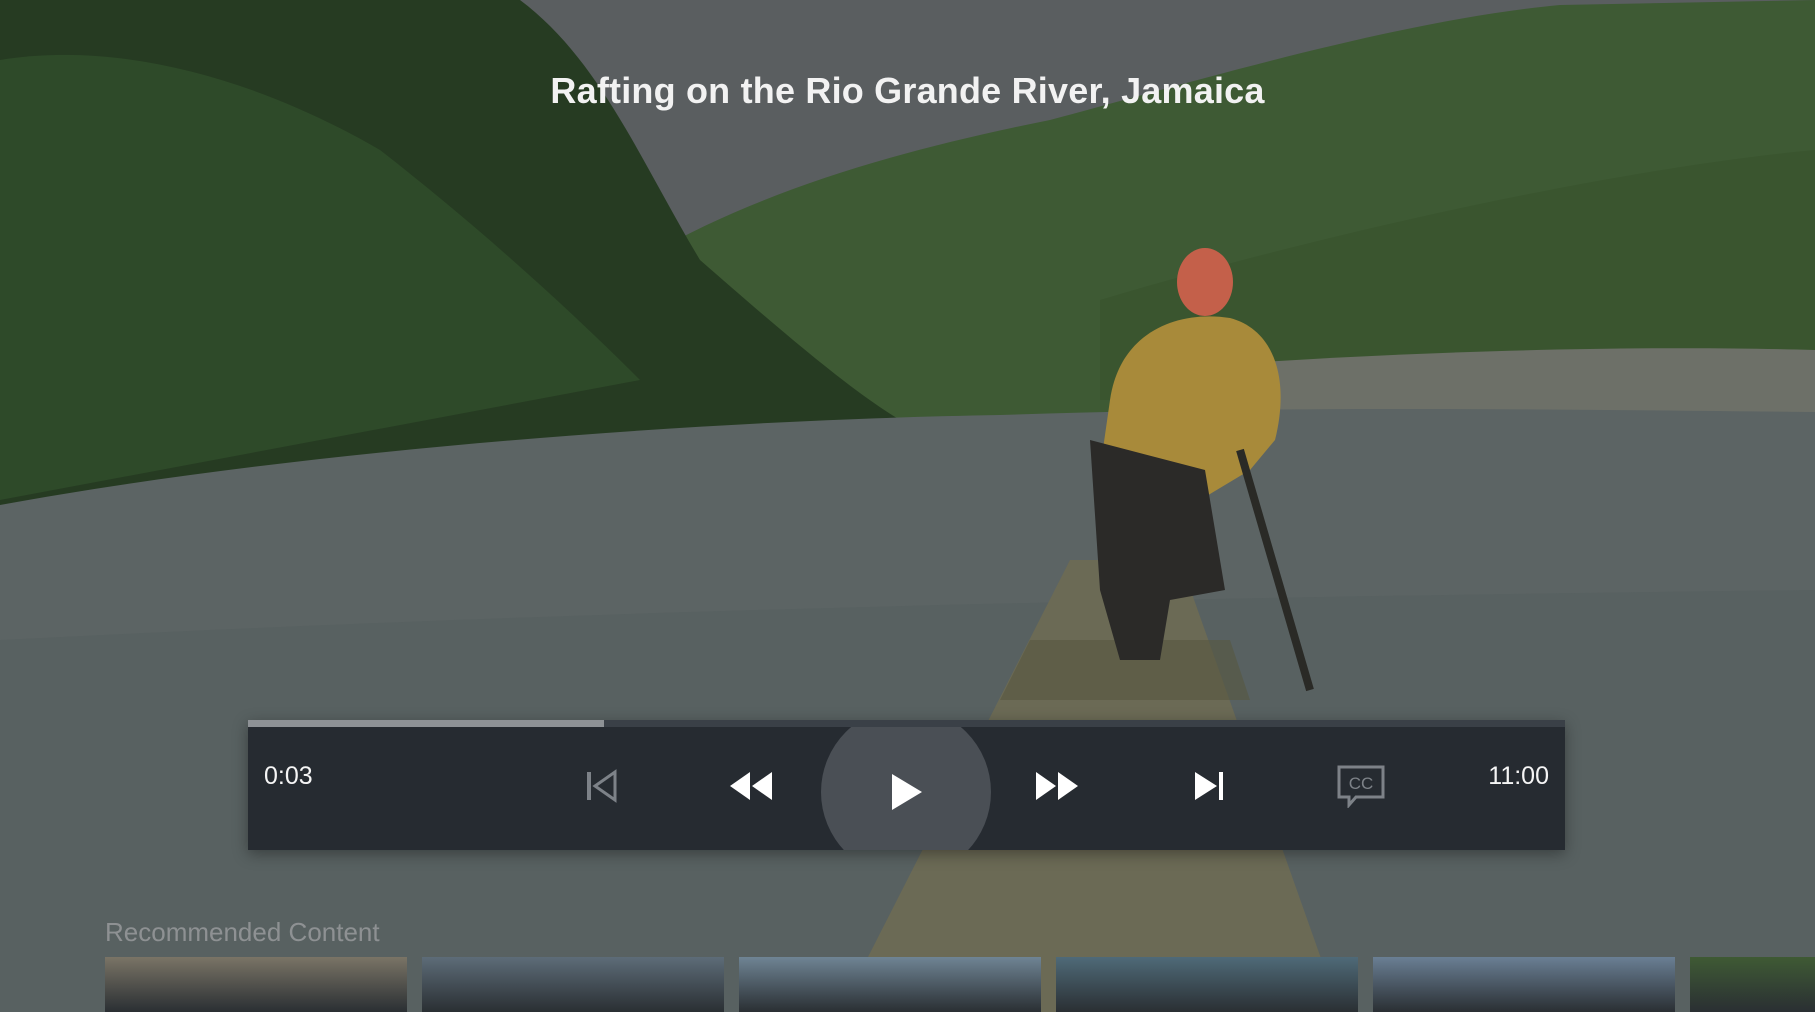 The height and width of the screenshot is (1012, 1815). I want to click on skip-previous-icon, so click(602, 786).